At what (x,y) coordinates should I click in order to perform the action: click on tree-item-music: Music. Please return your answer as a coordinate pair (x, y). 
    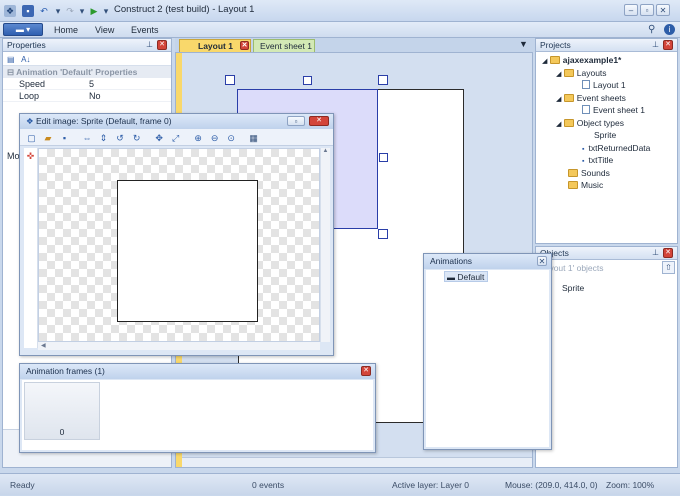
    Looking at the image, I should click on (609, 185).